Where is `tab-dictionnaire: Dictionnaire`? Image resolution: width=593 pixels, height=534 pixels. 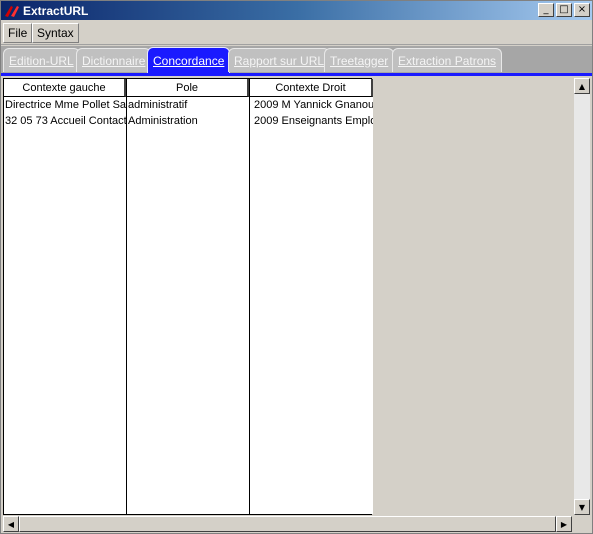 tab-dictionnaire: Dictionnaire is located at coordinates (114, 60).